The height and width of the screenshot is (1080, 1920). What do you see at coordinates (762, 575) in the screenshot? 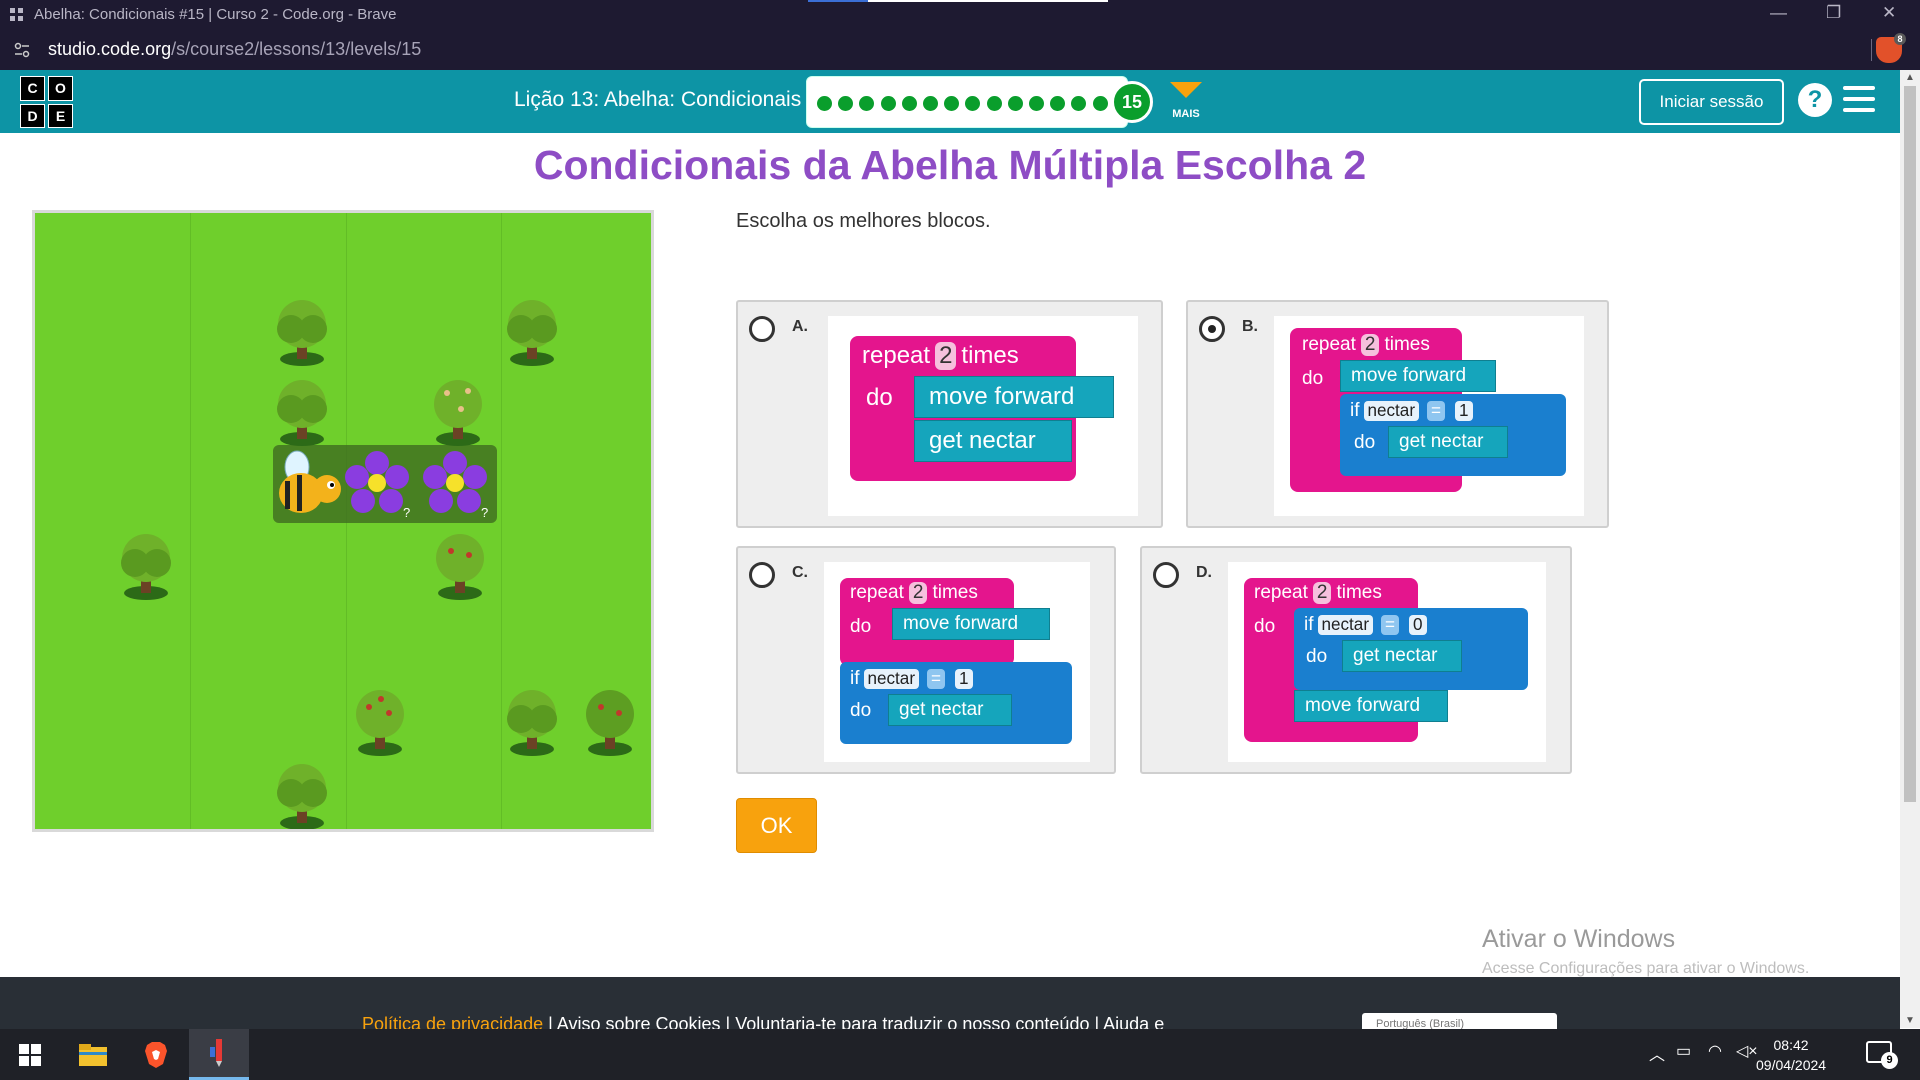
I see `option-c-radio` at bounding box center [762, 575].